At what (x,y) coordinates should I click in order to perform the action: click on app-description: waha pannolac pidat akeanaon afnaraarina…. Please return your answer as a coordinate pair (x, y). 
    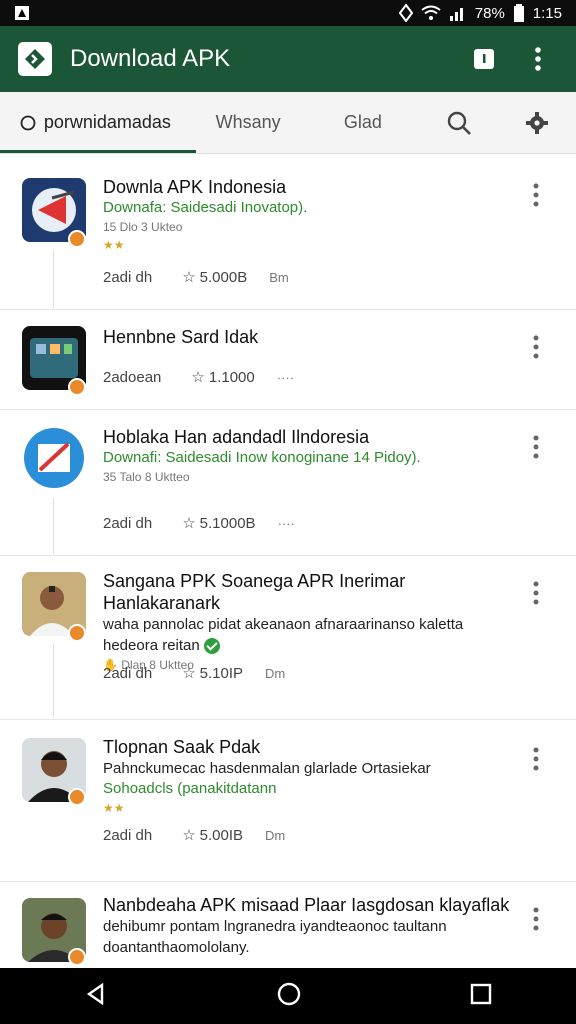
    Looking at the image, I should click on (283, 624).